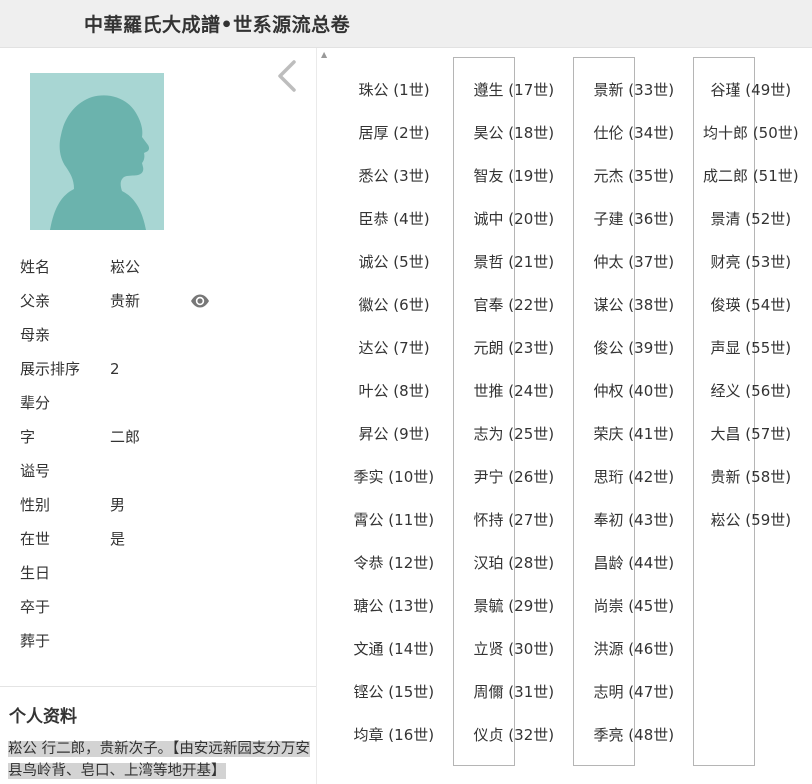 Image resolution: width=812 pixels, height=784 pixels. I want to click on generation-number: (14世), so click(411, 649).